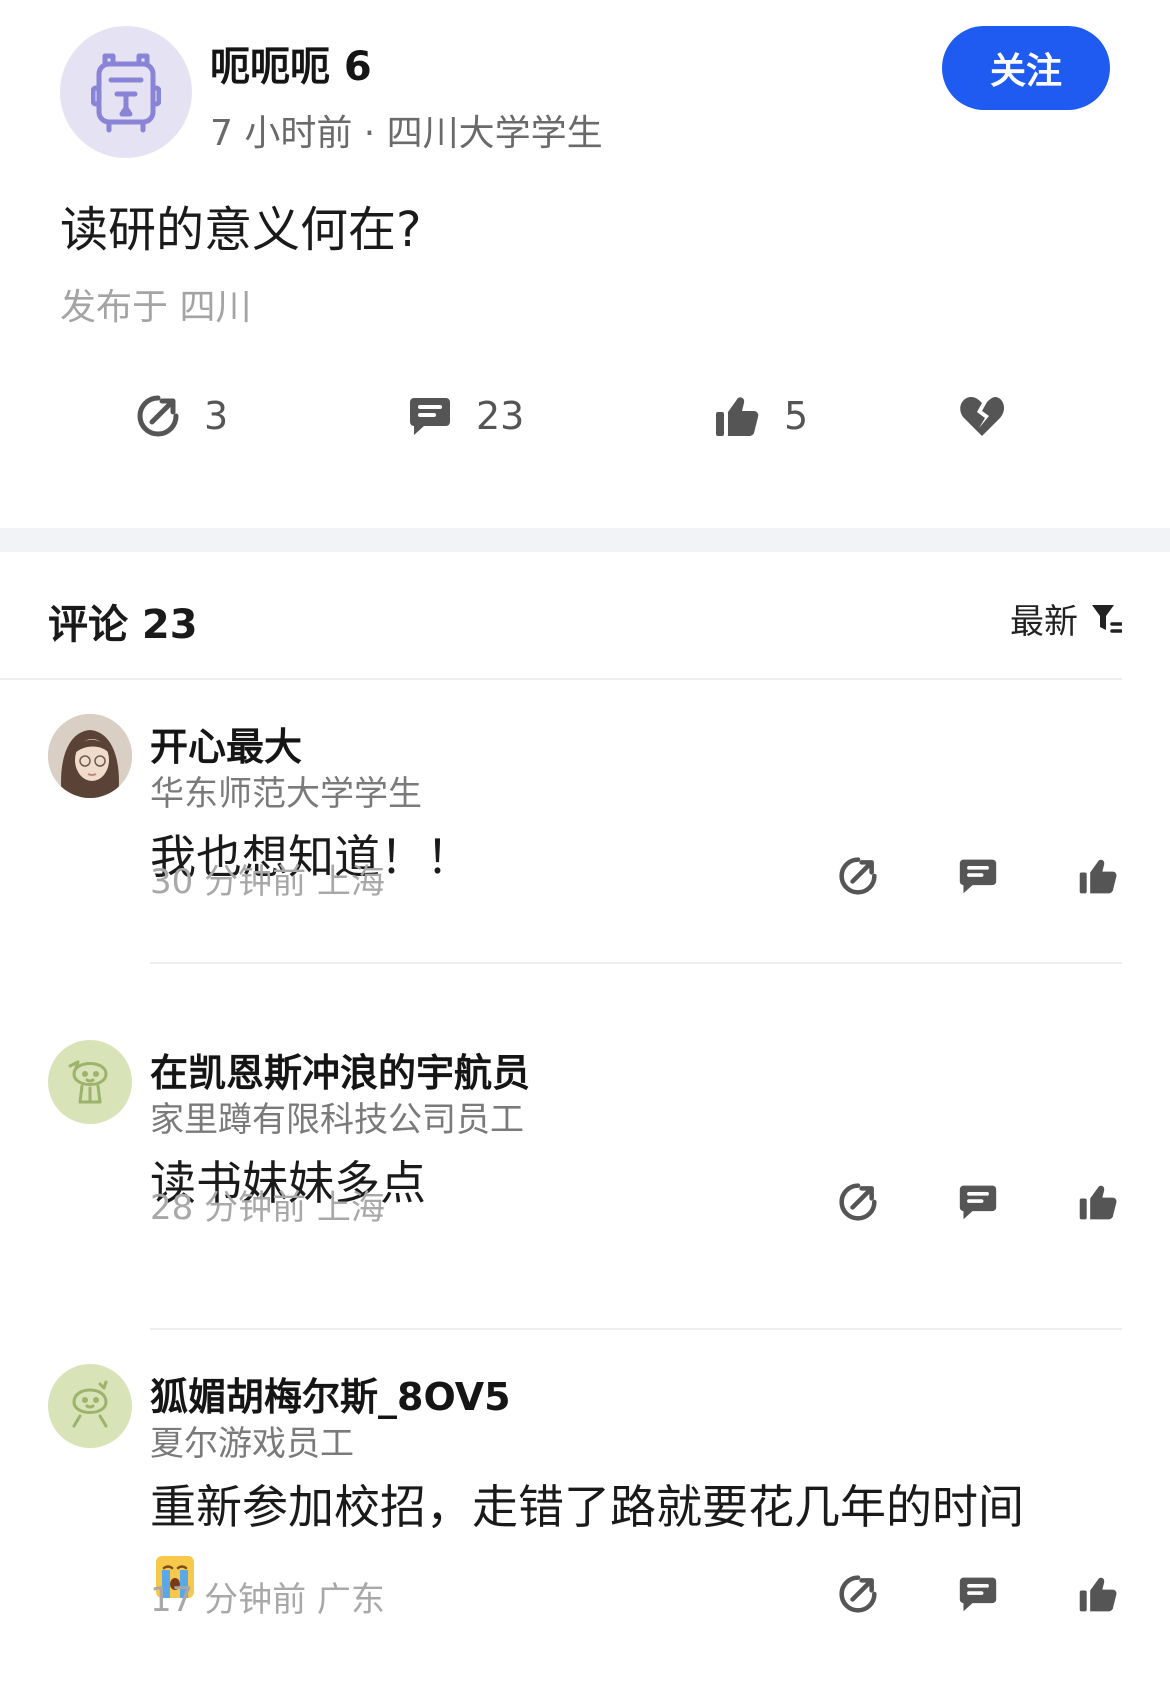  What do you see at coordinates (406, 133) in the screenshot?
I see `post-meta: 7 小时前 · 四川大学学生` at bounding box center [406, 133].